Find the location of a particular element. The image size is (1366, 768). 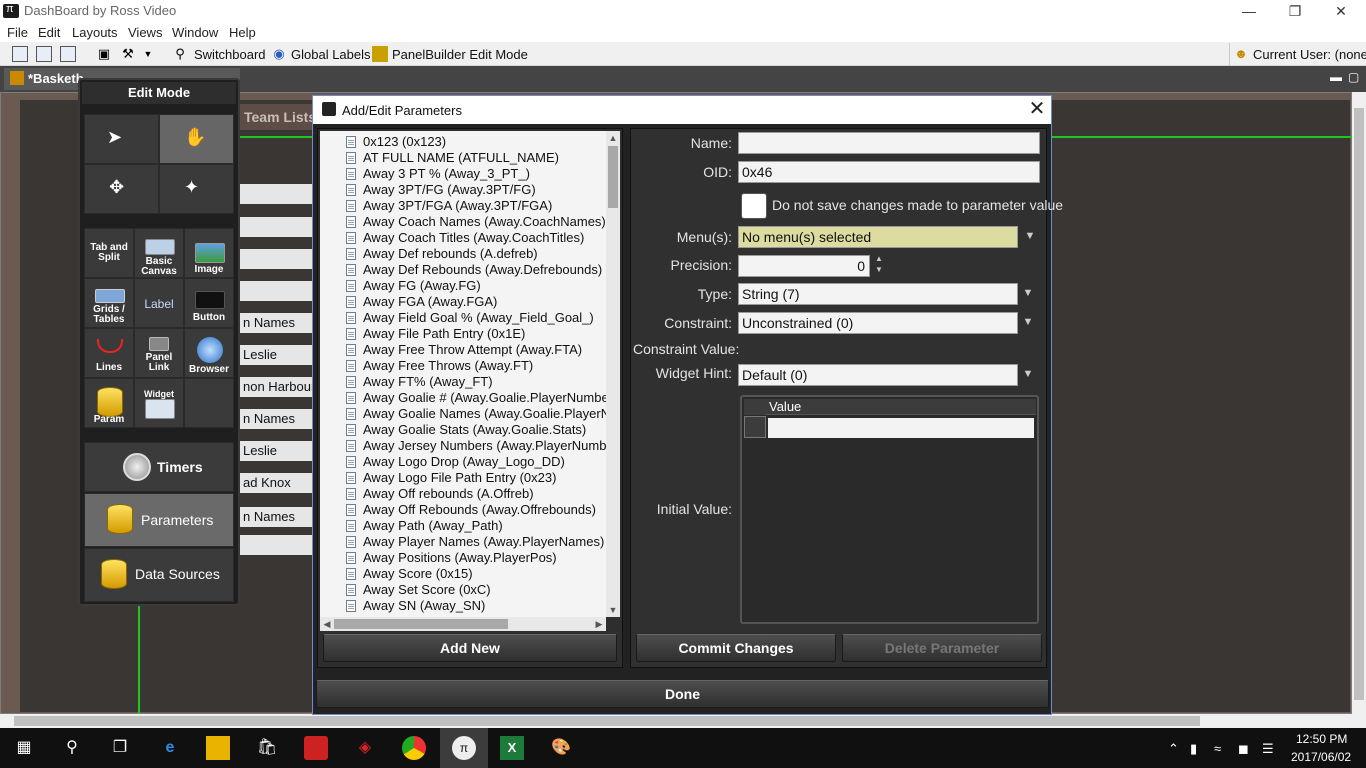

save-as-icon is located at coordinates (44, 54).